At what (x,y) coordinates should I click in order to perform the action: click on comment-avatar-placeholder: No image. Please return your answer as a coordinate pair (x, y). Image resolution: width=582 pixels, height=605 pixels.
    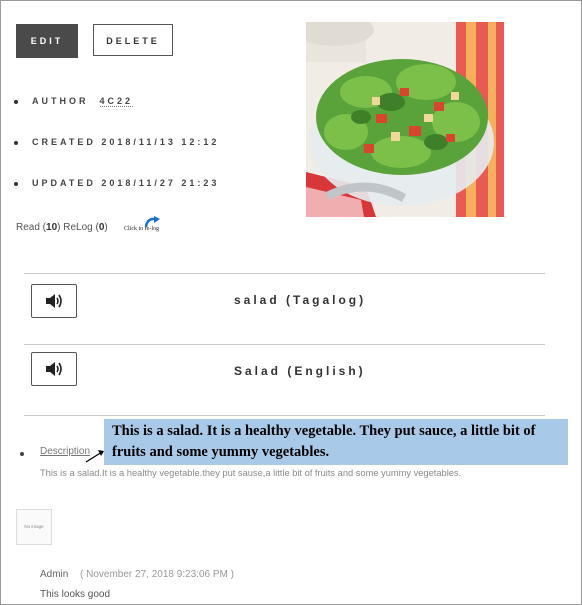
    Looking at the image, I should click on (34, 527).